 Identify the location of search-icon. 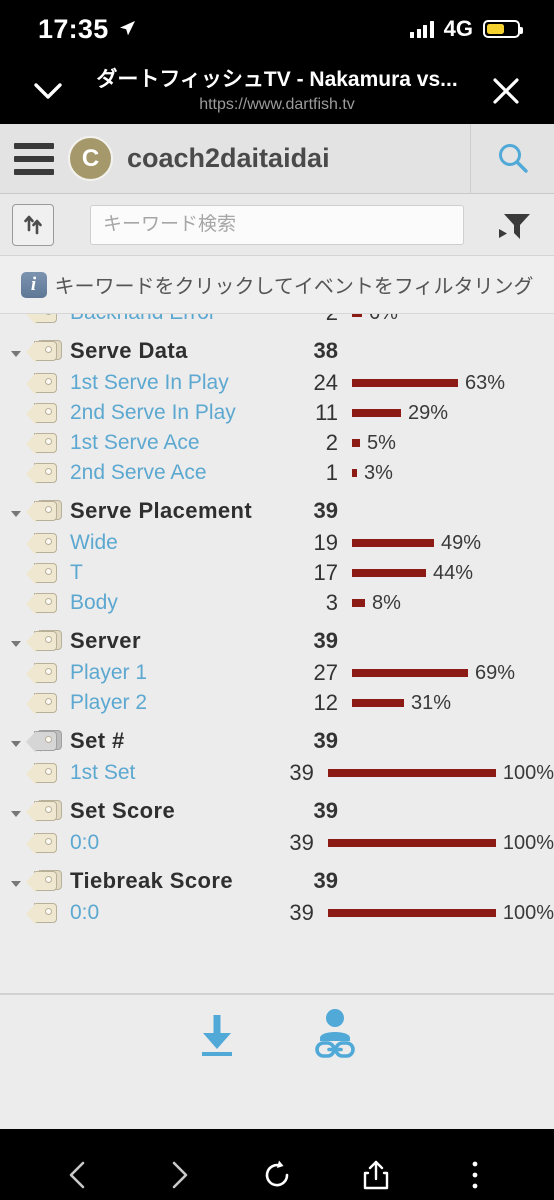
(512, 158).